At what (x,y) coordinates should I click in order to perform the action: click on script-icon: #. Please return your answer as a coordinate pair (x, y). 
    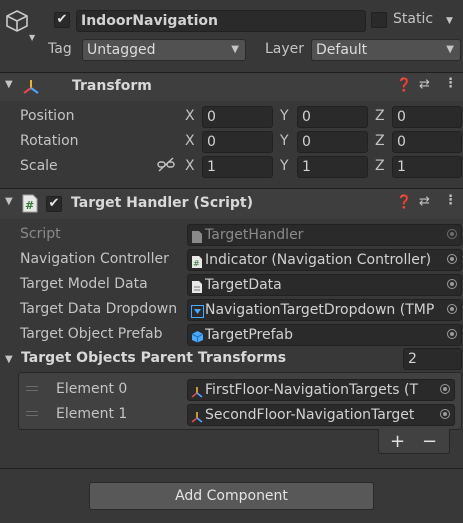
    Looking at the image, I should click on (197, 261).